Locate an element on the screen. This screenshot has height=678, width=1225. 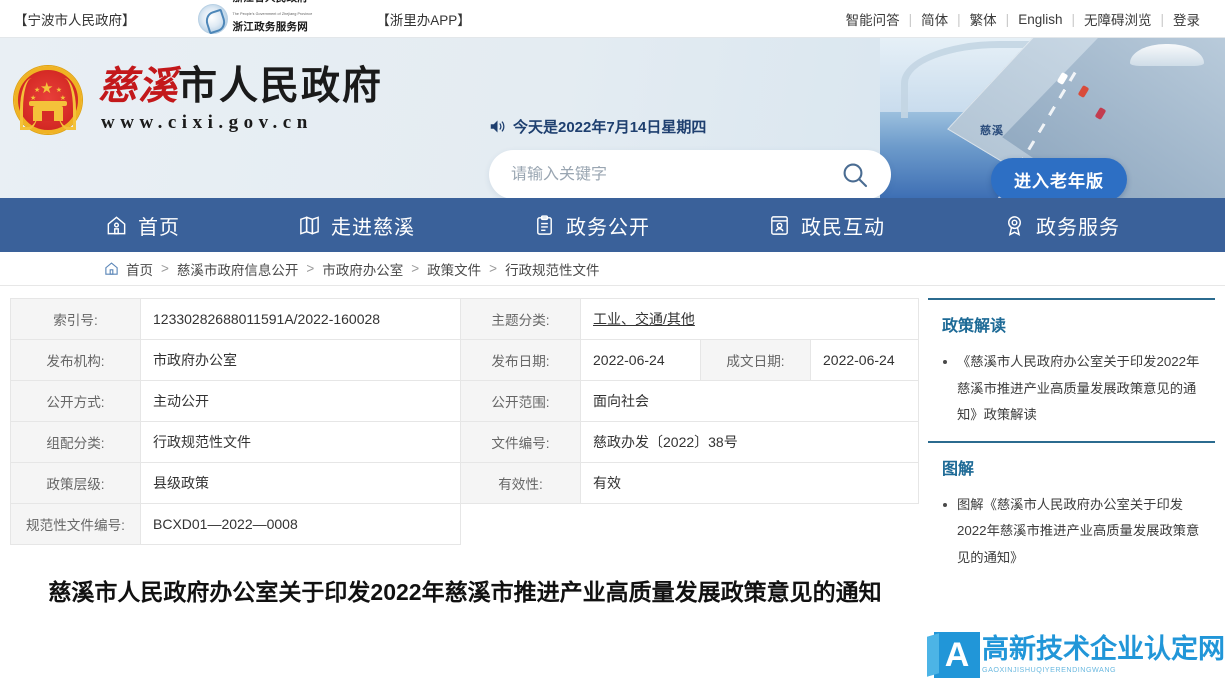
meta-label-topic-category: 主题分类: is located at coordinates (520, 319).